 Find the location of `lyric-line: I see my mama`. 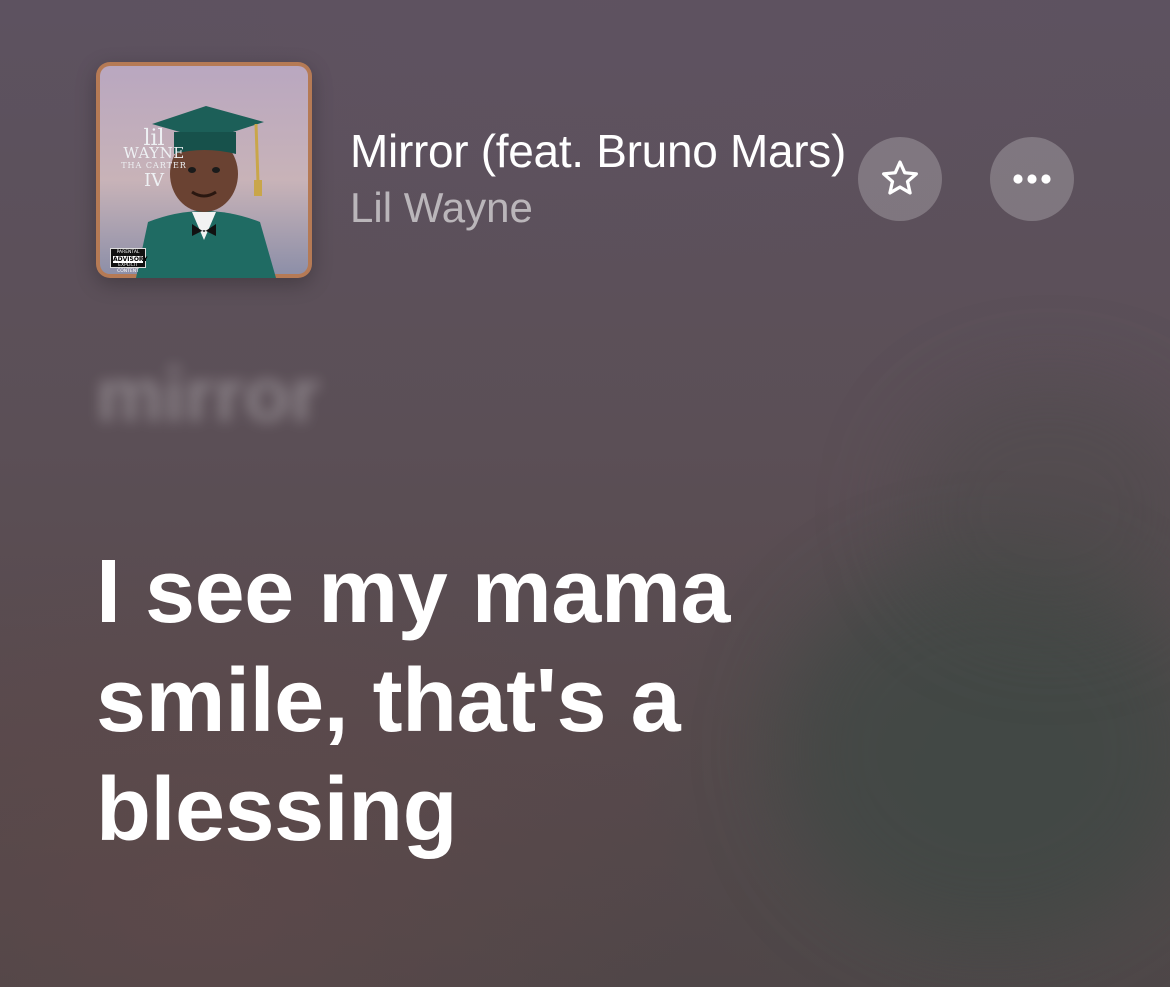

lyric-line: I see my mama is located at coordinates (413, 592).